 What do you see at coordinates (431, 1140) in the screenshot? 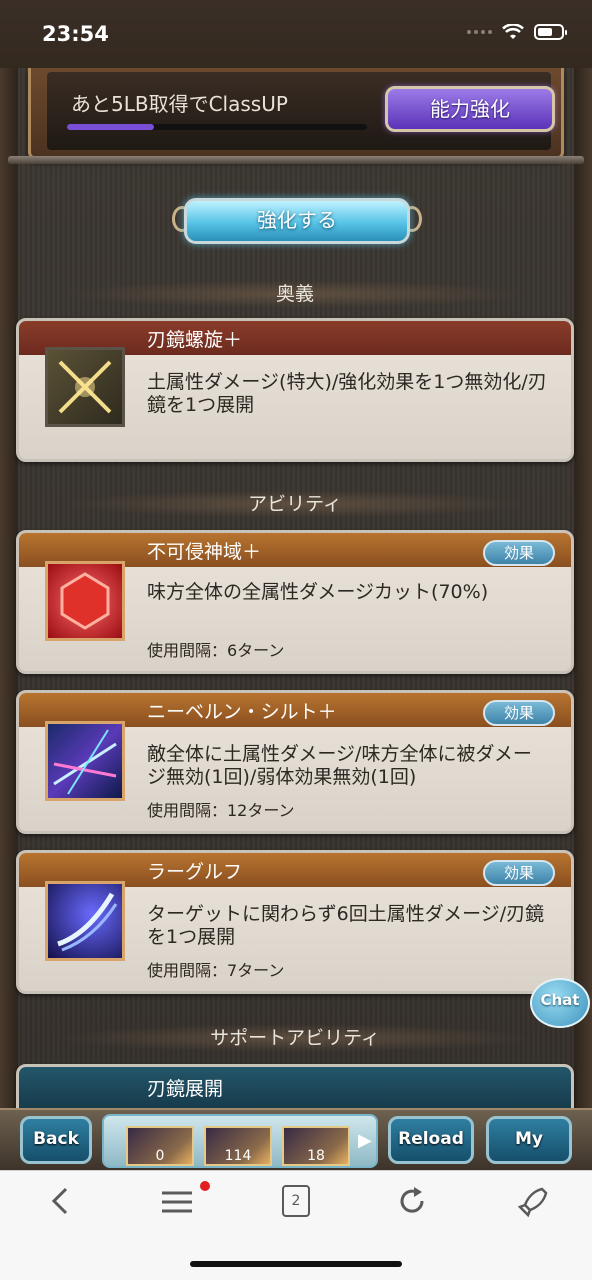
I see `reload-button: Reload` at bounding box center [431, 1140].